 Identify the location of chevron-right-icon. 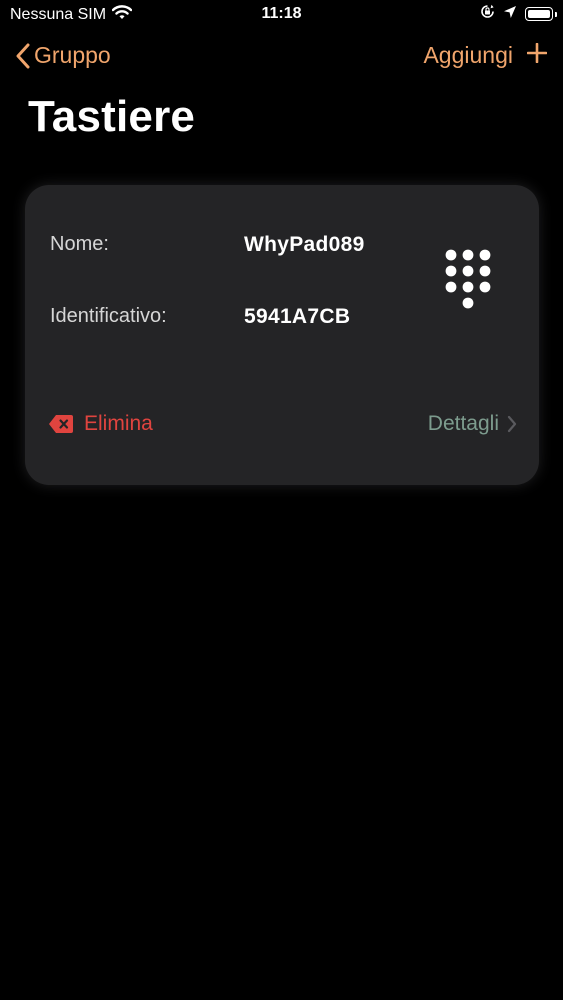
(512, 424).